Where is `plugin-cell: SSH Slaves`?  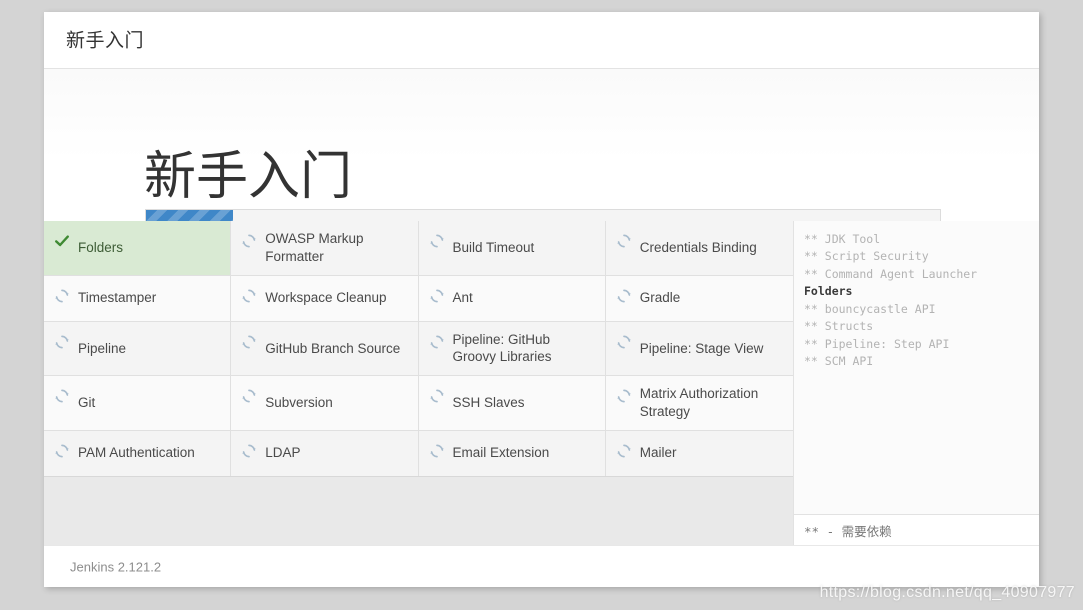 plugin-cell: SSH Slaves is located at coordinates (512, 403).